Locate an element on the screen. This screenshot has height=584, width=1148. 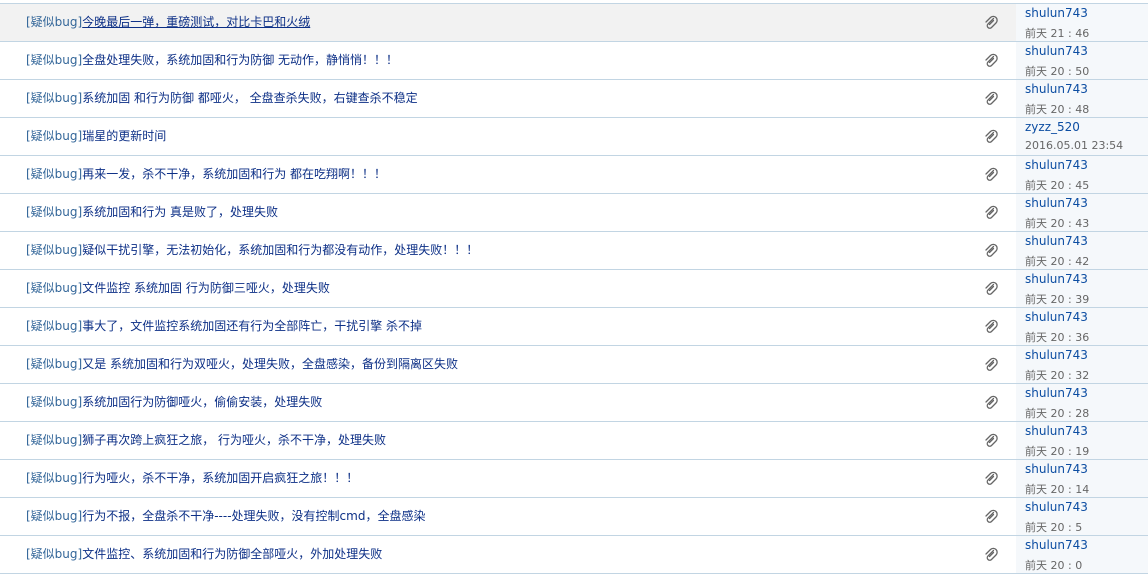
thread-title-cell: [疑似bug]文件监控 系统加固 行为防御三哑火，处理失败 is located at coordinates (178, 288).